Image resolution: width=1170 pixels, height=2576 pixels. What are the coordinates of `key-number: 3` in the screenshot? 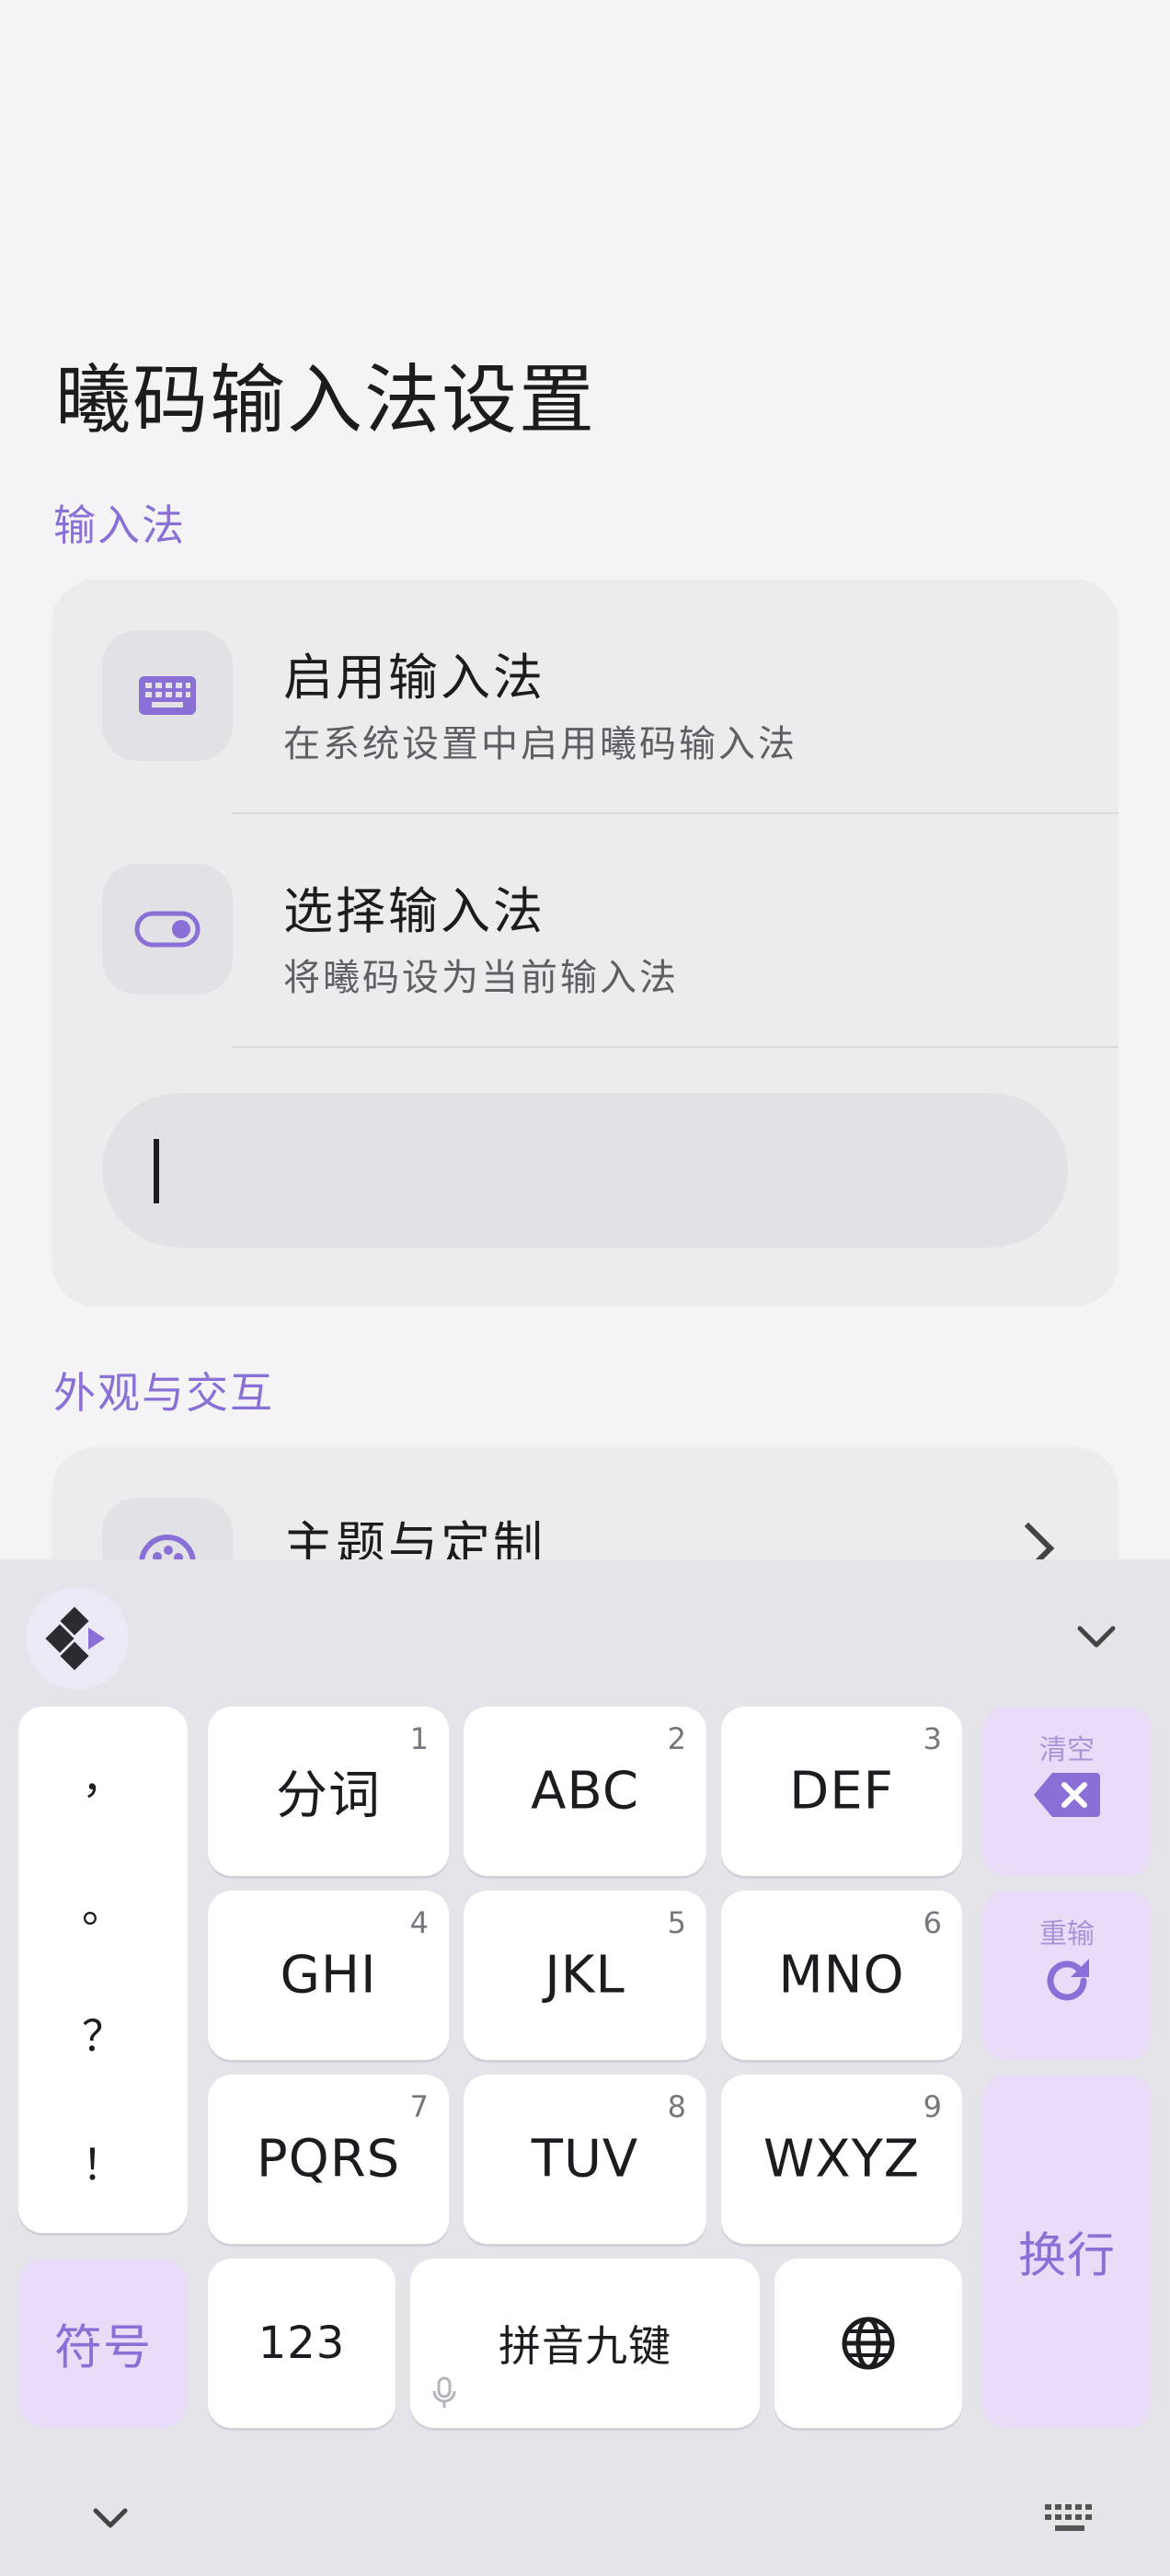 It's located at (932, 1738).